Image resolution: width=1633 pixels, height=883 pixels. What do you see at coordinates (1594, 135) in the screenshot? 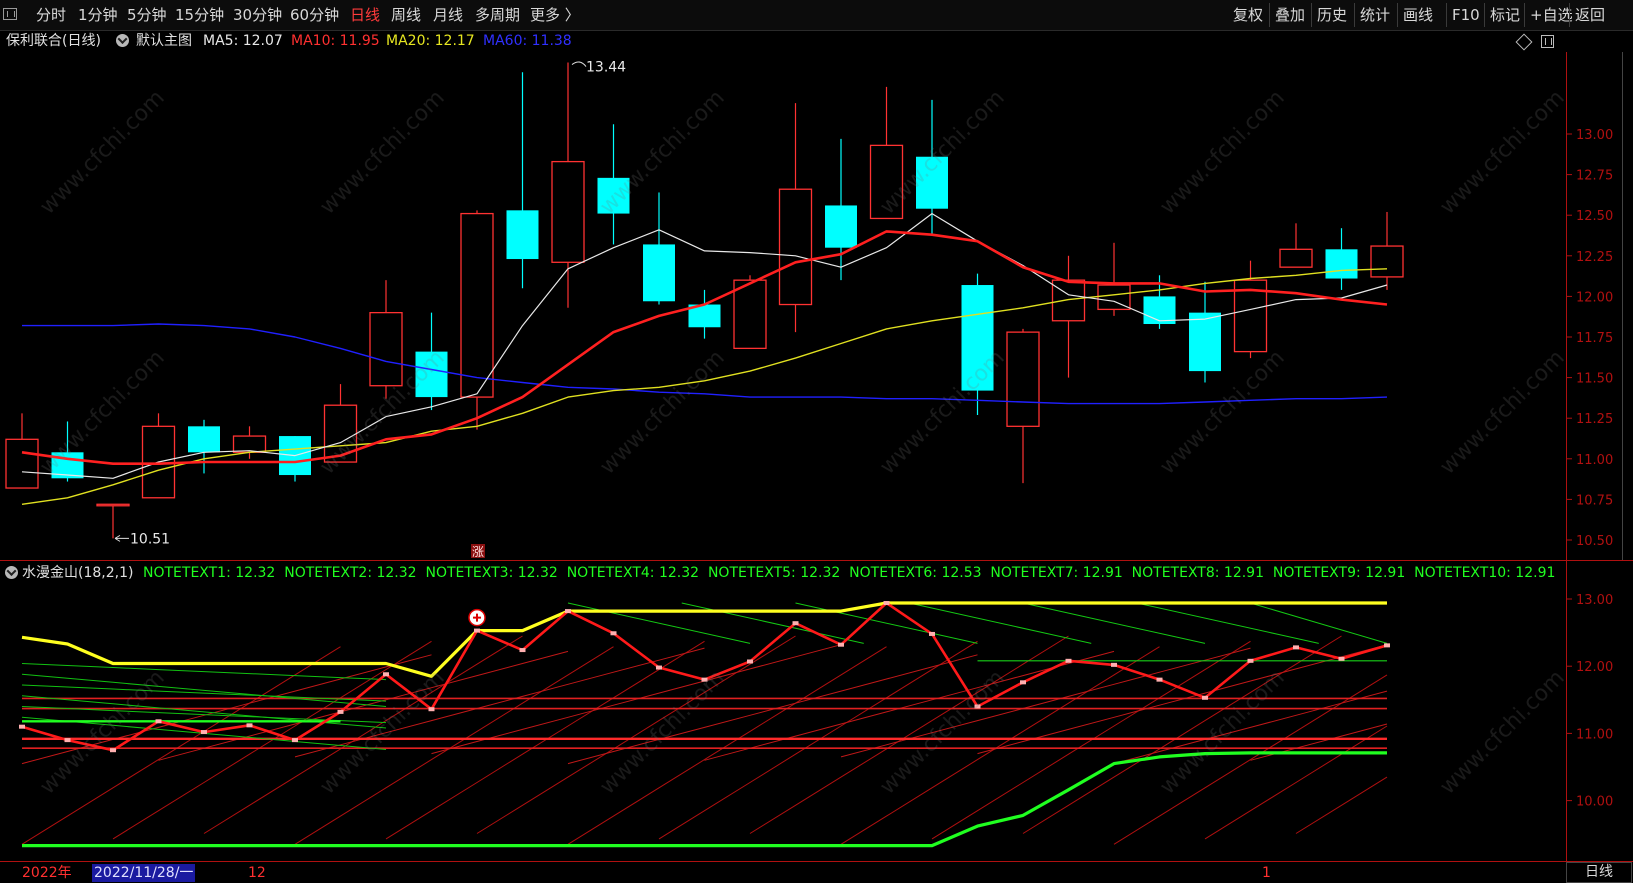
I see `price-tick-label: 13.00` at bounding box center [1594, 135].